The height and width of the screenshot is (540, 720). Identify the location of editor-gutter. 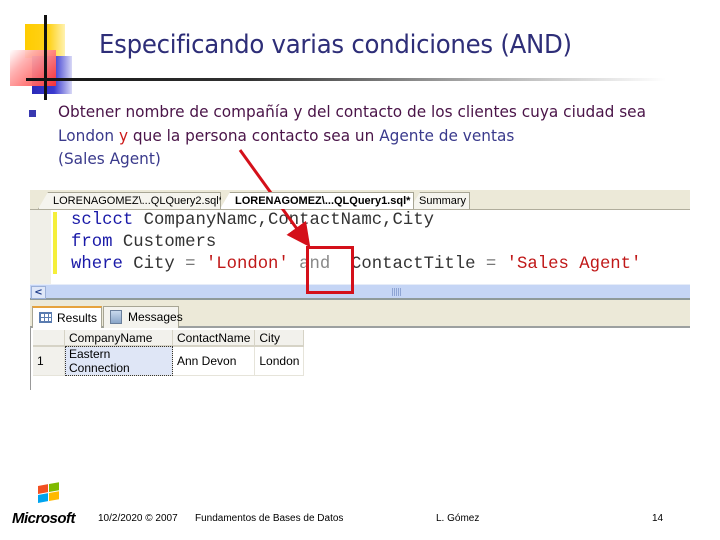
(40, 247).